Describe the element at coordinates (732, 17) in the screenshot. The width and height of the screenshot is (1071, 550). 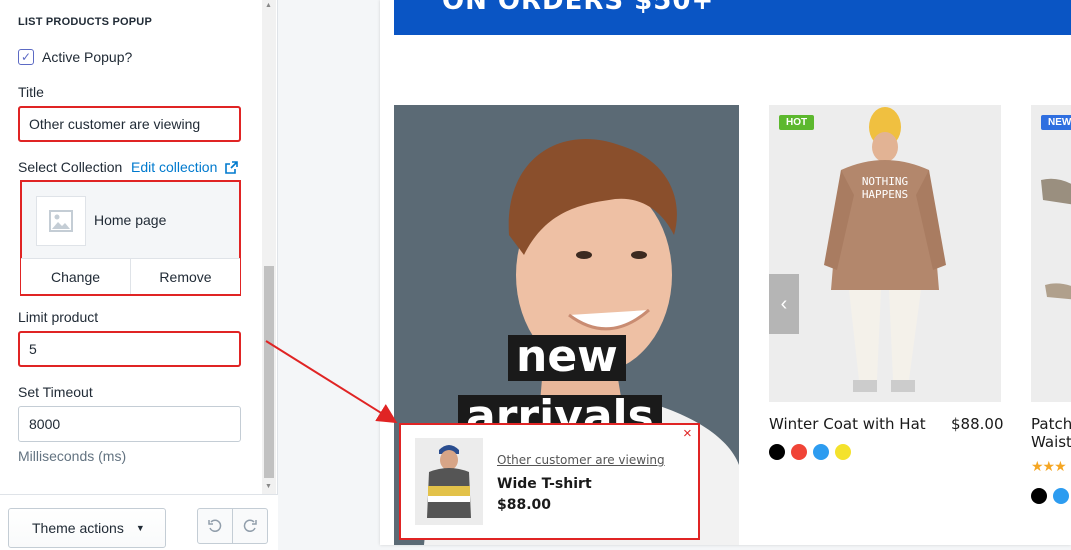
I see `promo-banner: ON ORDERS $50+` at that location.